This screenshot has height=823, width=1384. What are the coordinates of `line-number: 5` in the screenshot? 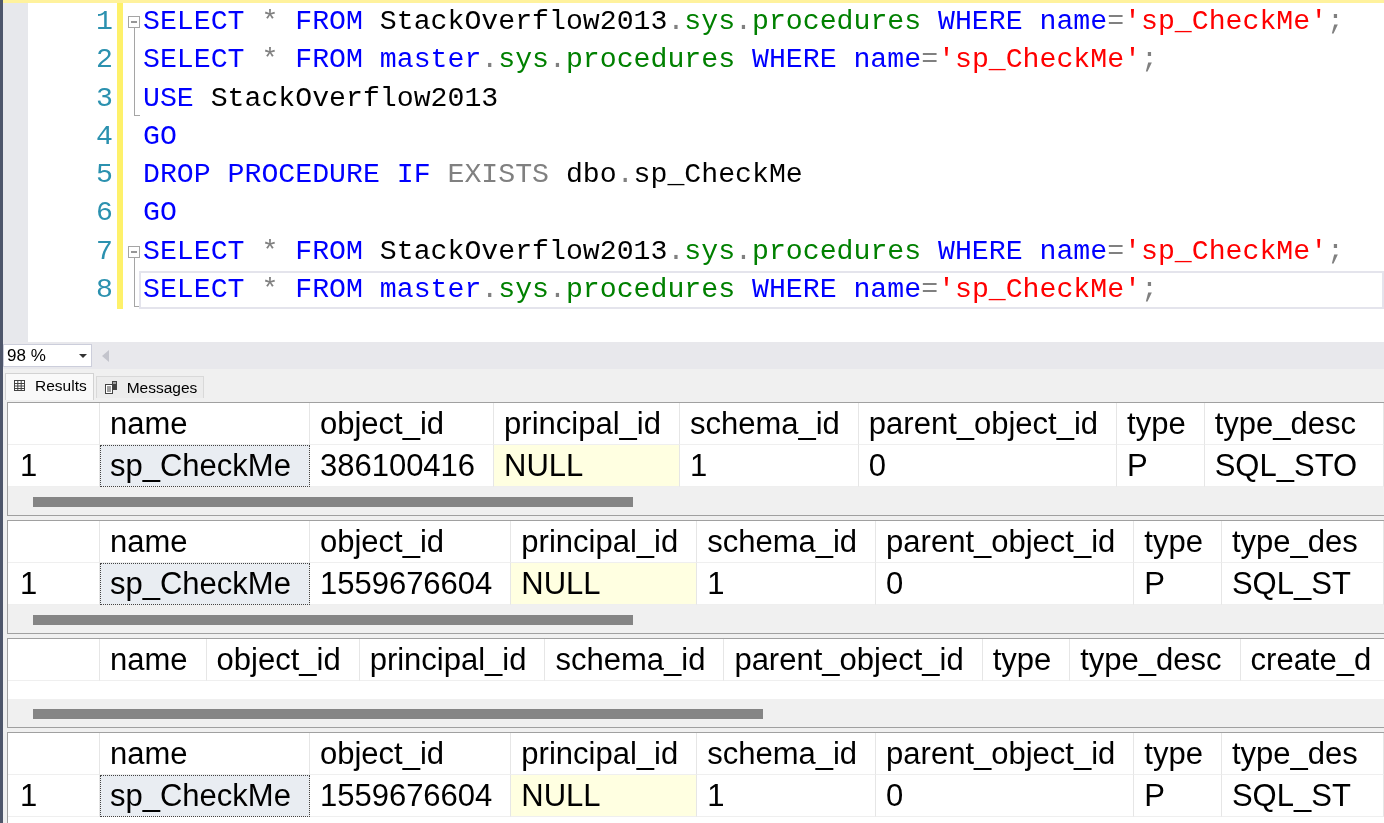 It's located at (104, 175).